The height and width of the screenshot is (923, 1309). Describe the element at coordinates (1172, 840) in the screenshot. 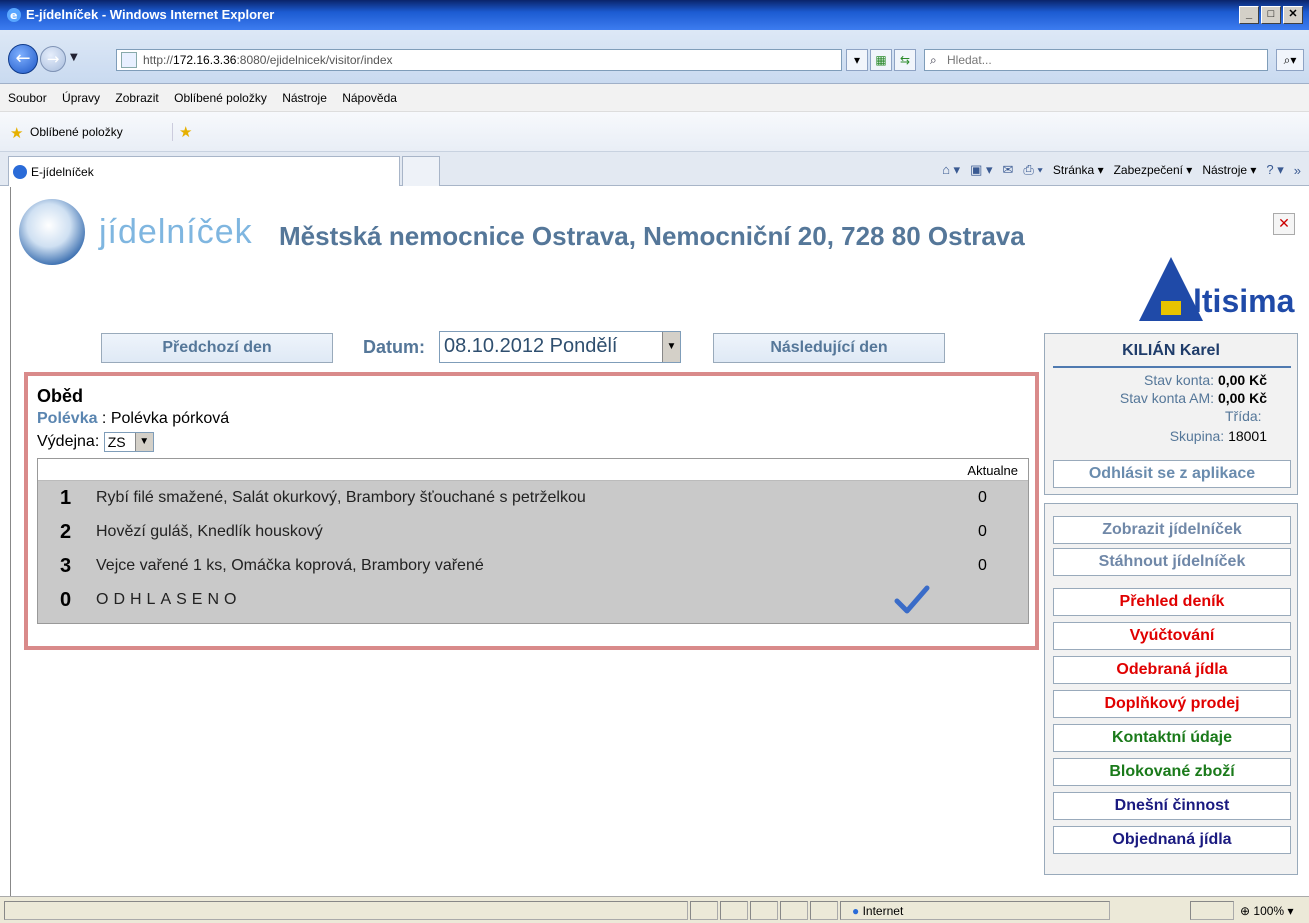

I see `ordered-meals-button: Objednaná jídla` at that location.